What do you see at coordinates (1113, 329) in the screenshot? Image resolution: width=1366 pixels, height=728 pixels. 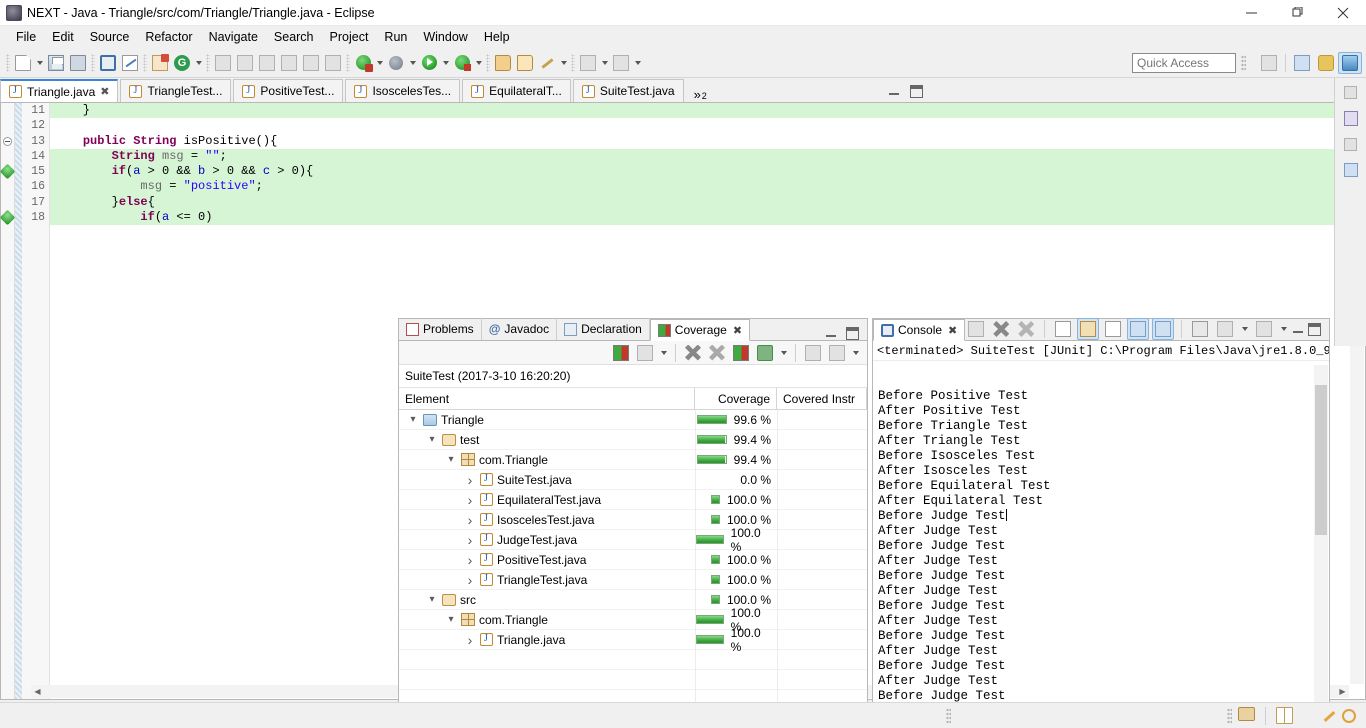 I see `word-wrap-button` at bounding box center [1113, 329].